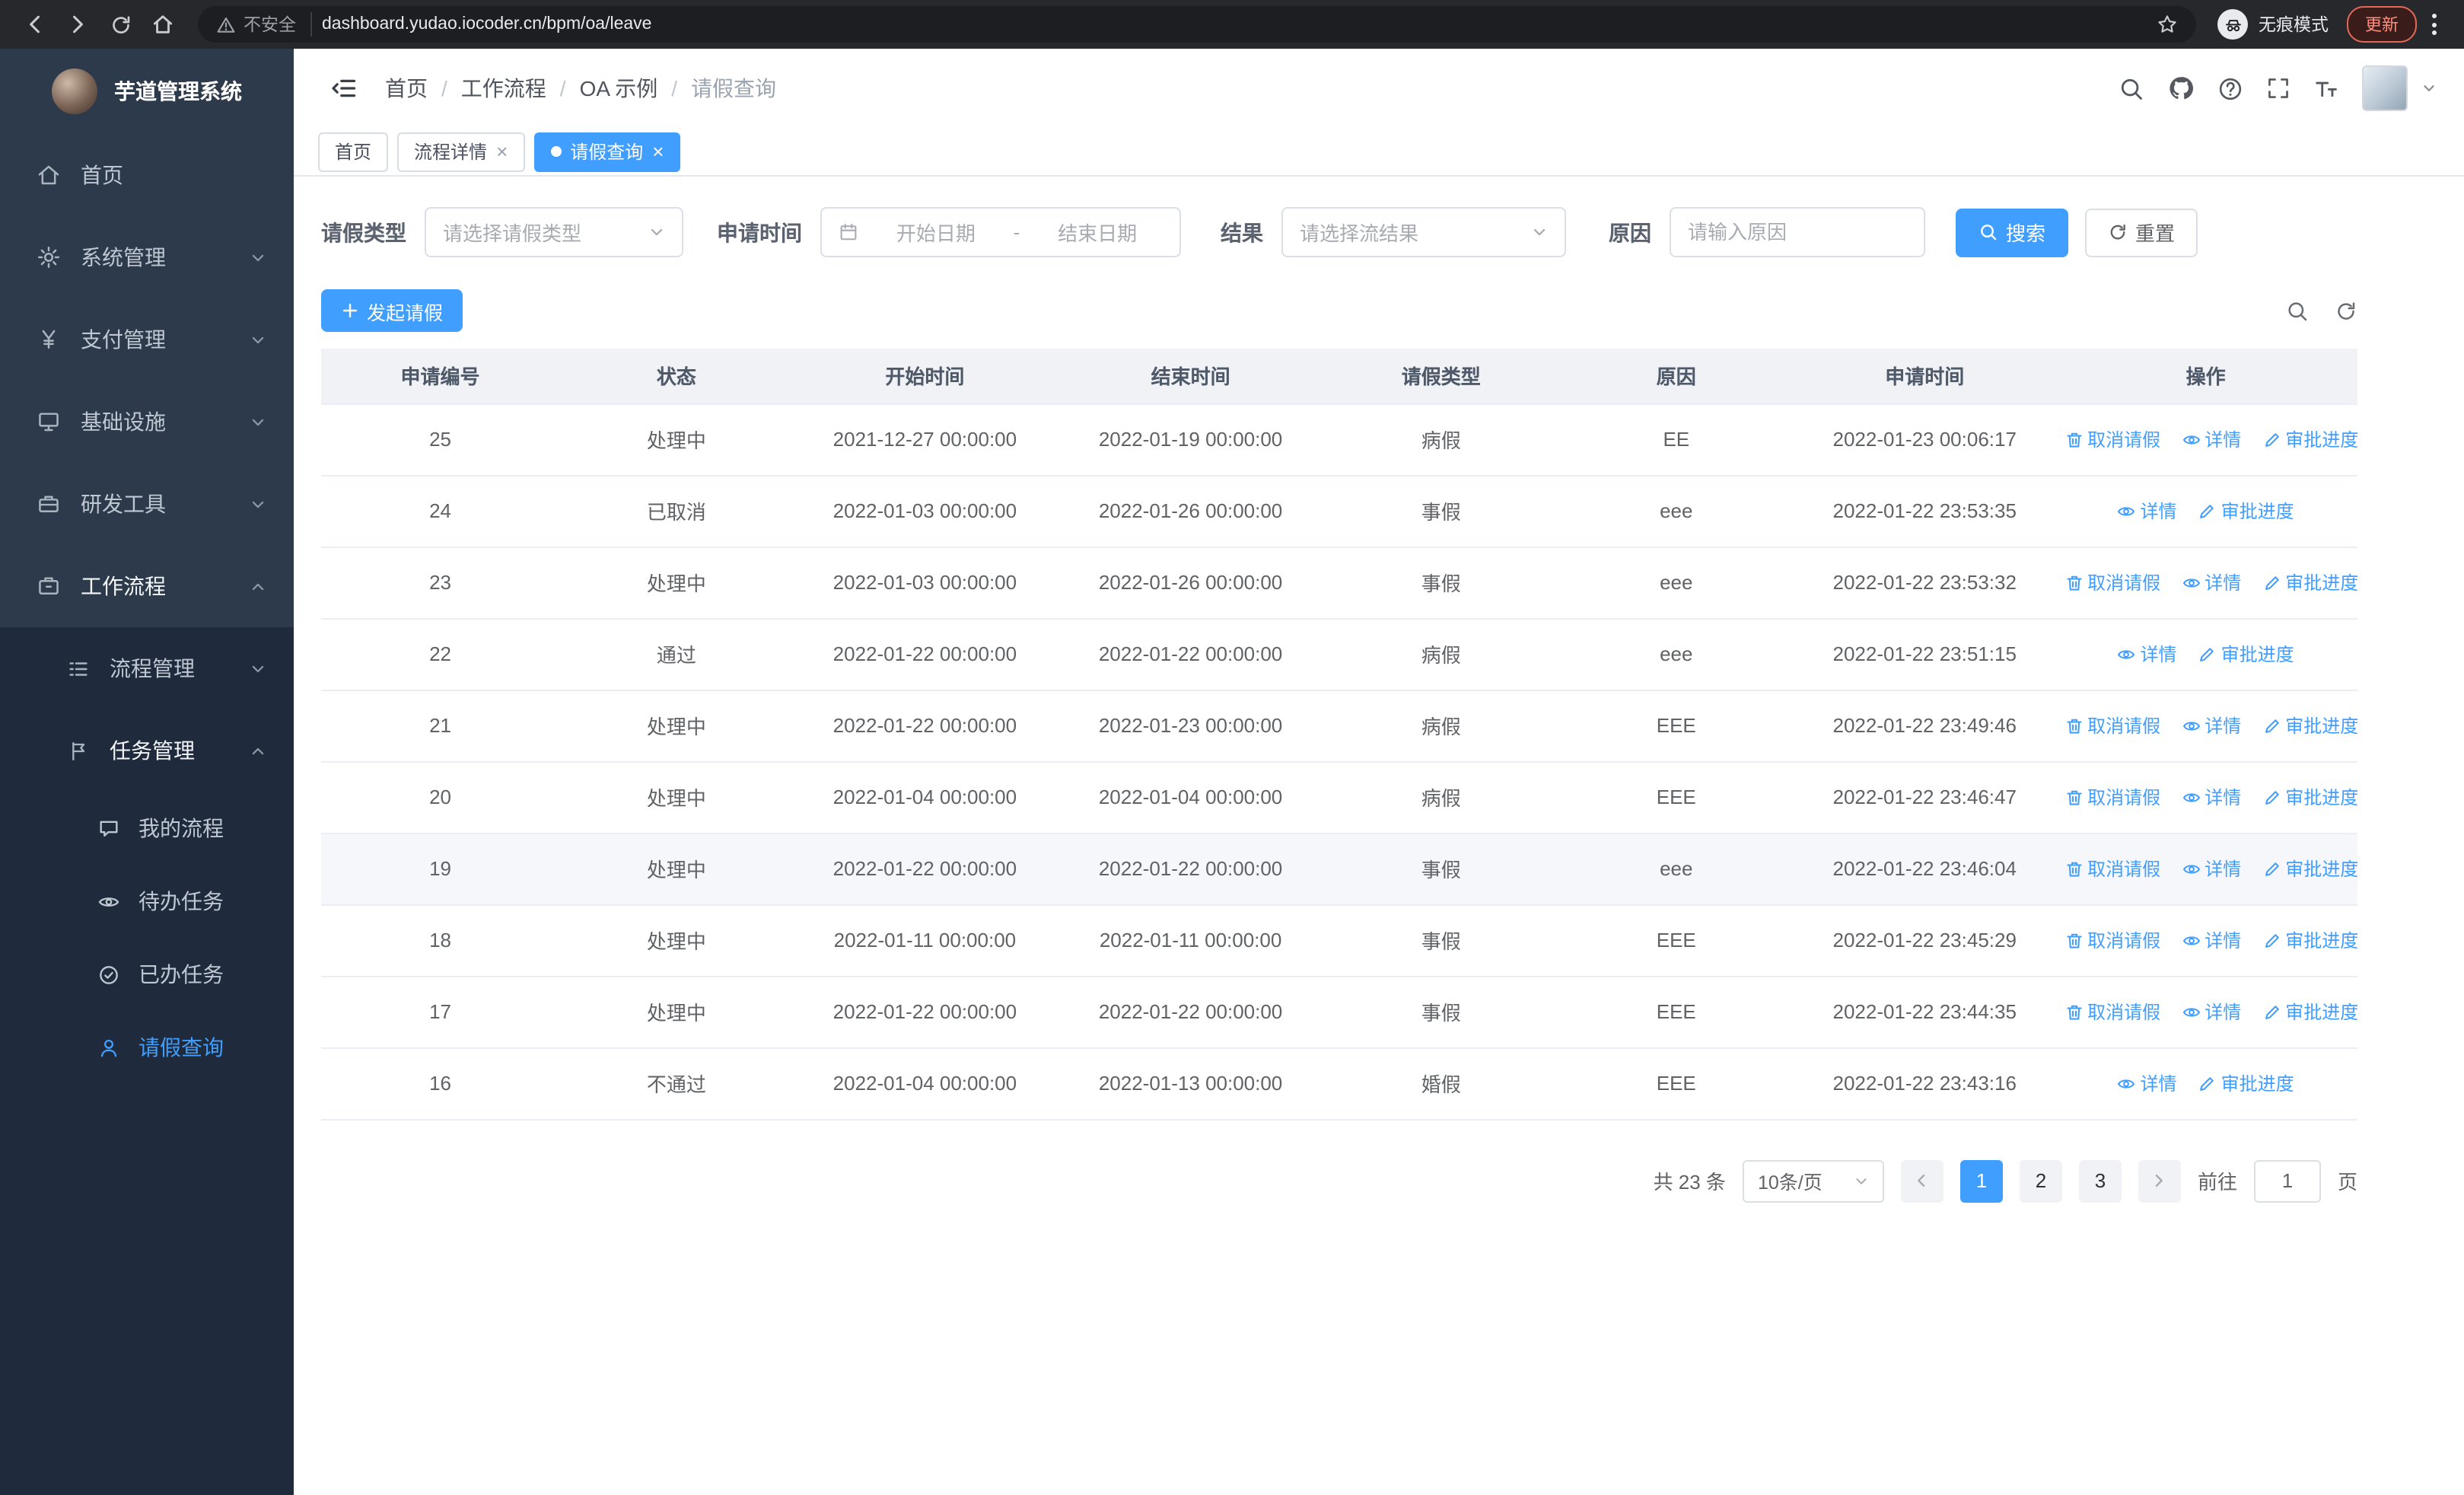  What do you see at coordinates (2181, 89) in the screenshot?
I see `github-icon` at bounding box center [2181, 89].